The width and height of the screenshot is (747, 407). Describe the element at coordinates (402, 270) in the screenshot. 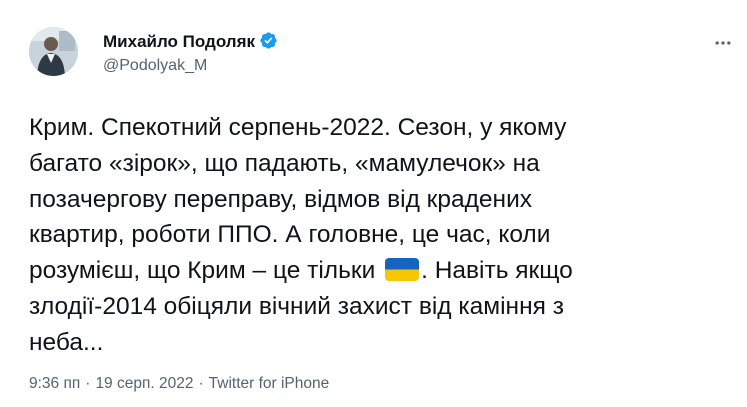

I see `ukraine-flag-icon` at that location.